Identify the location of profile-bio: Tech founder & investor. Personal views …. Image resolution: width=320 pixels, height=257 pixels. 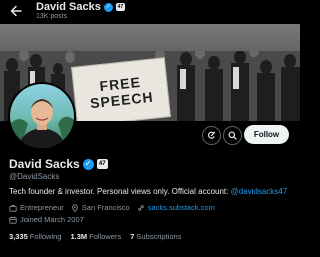
(148, 191).